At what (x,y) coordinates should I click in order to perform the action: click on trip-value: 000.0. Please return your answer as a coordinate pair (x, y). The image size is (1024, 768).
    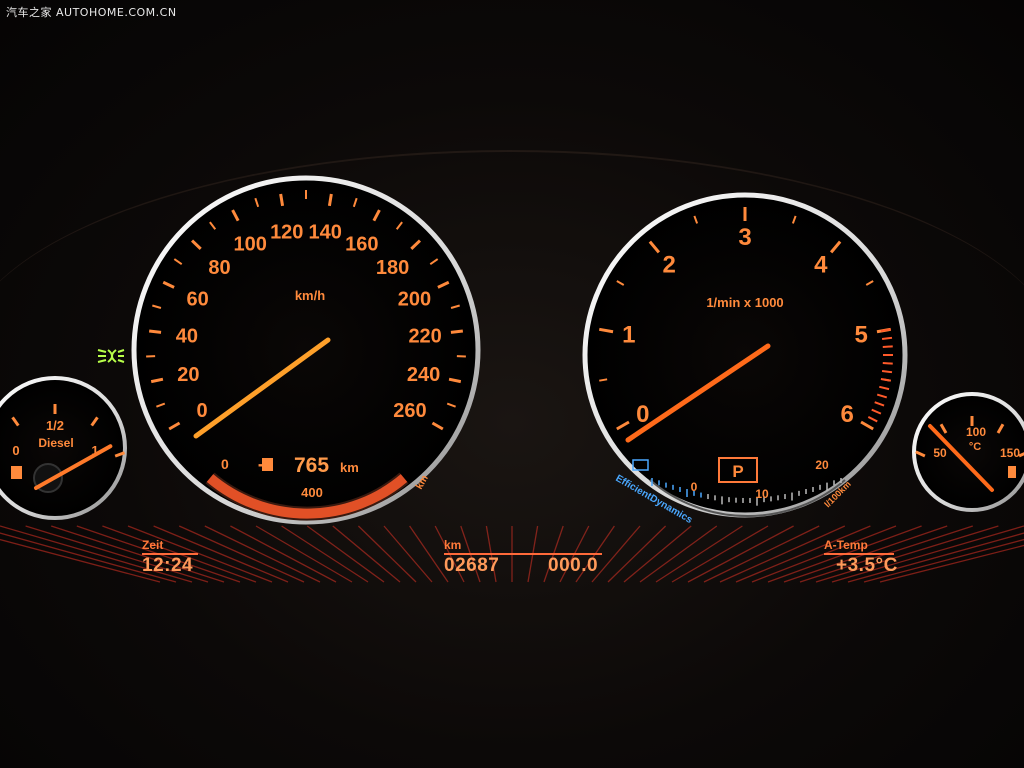
    Looking at the image, I should click on (573, 565).